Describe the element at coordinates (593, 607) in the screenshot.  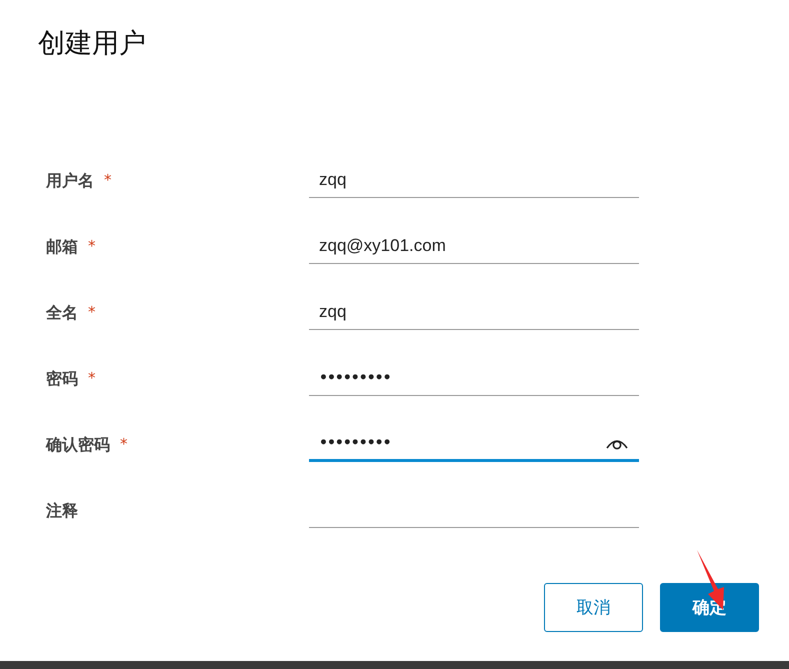
I see `cancel-button: 取消` at that location.